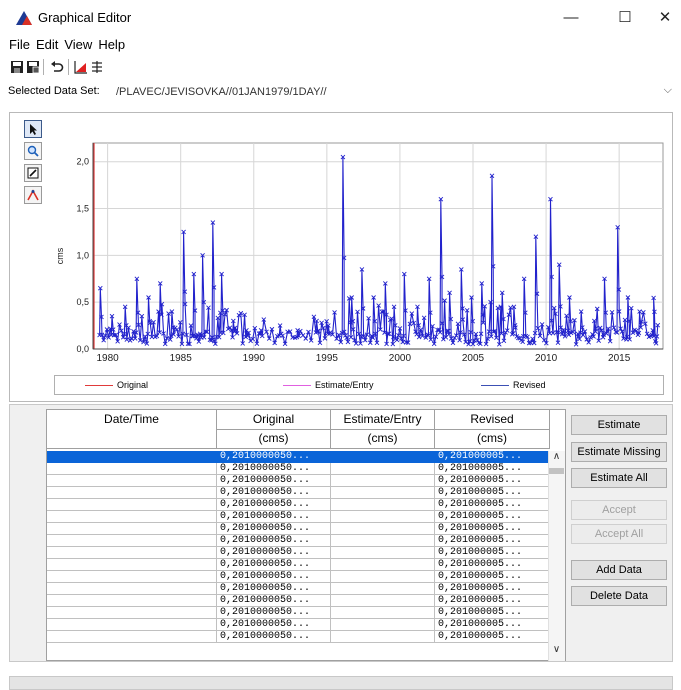 This screenshot has height=690, width=681. What do you see at coordinates (33, 151) in the screenshot?
I see `zoom-tool` at bounding box center [33, 151].